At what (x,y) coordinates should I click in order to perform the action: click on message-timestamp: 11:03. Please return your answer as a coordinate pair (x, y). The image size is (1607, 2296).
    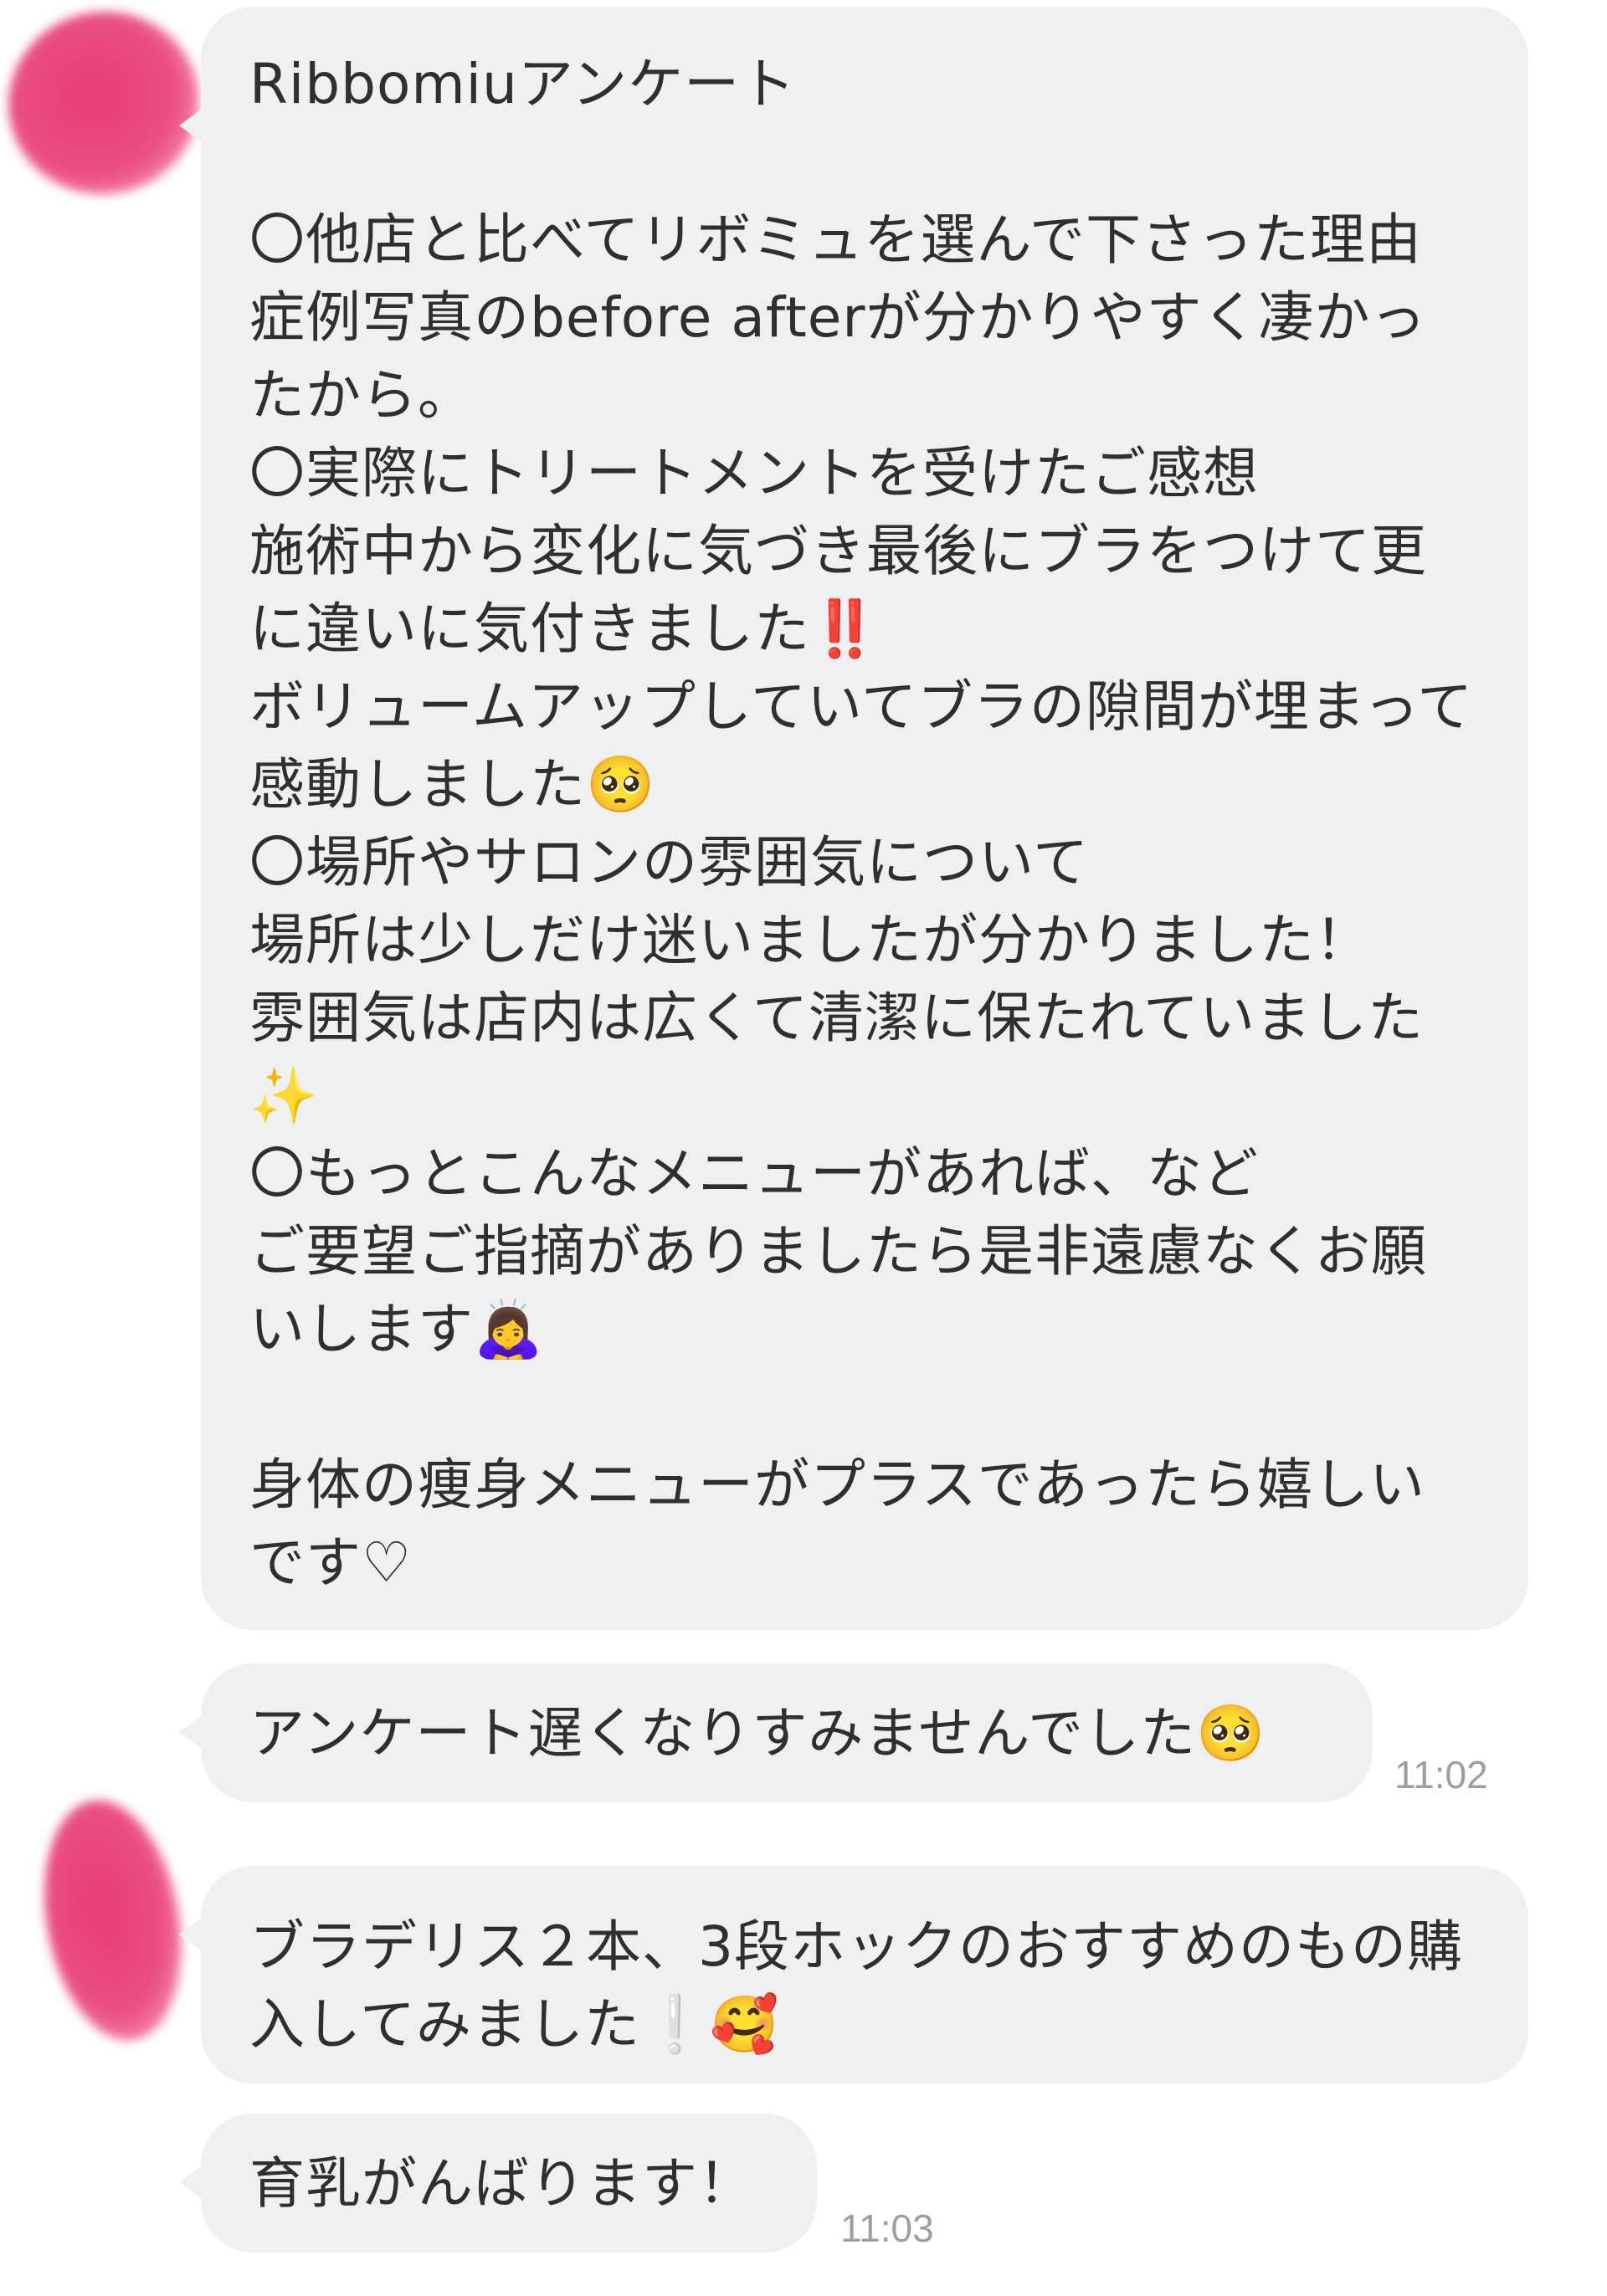
    Looking at the image, I should click on (887, 2228).